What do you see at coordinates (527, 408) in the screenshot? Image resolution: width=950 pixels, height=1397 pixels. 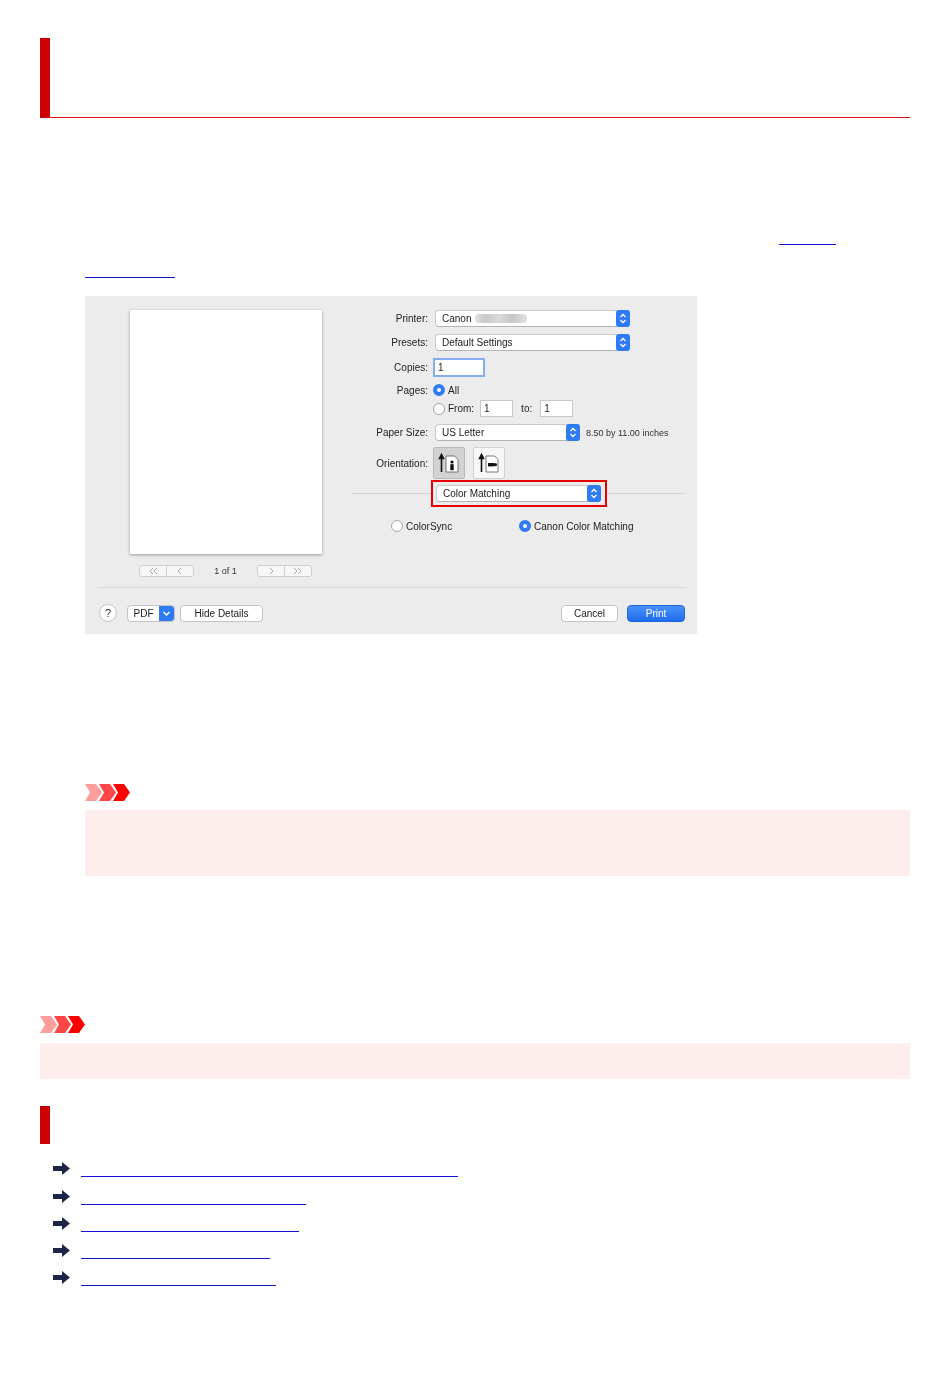 I see `to-label: to:` at bounding box center [527, 408].